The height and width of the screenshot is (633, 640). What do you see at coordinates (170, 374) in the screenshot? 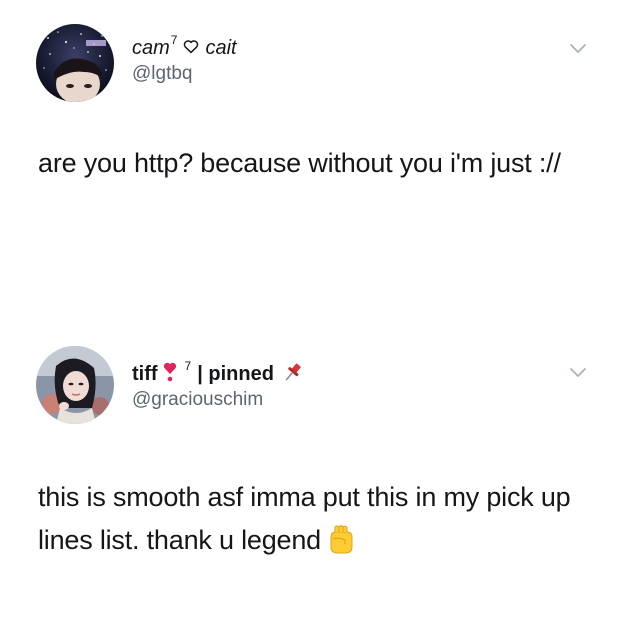
I see `heart-exclamation-icon` at bounding box center [170, 374].